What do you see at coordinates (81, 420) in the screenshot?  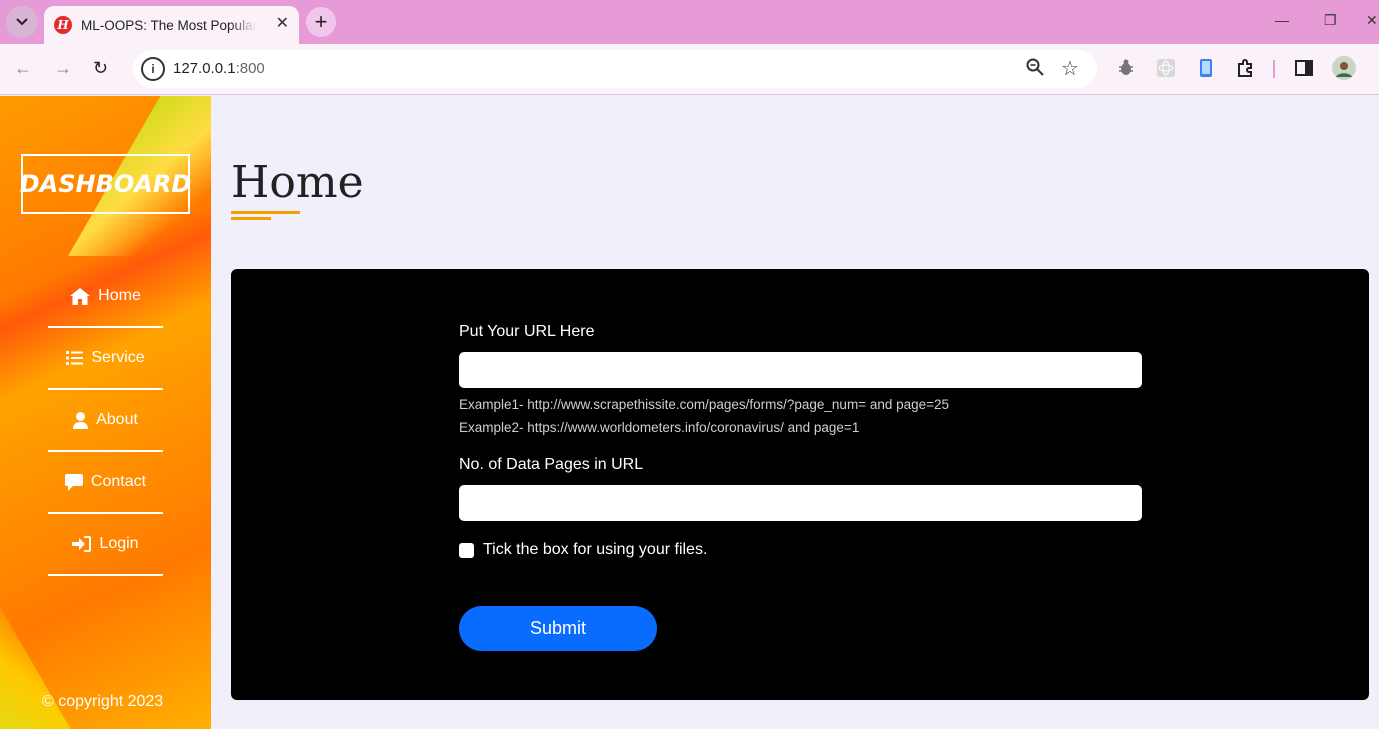 I see `user-icon` at bounding box center [81, 420].